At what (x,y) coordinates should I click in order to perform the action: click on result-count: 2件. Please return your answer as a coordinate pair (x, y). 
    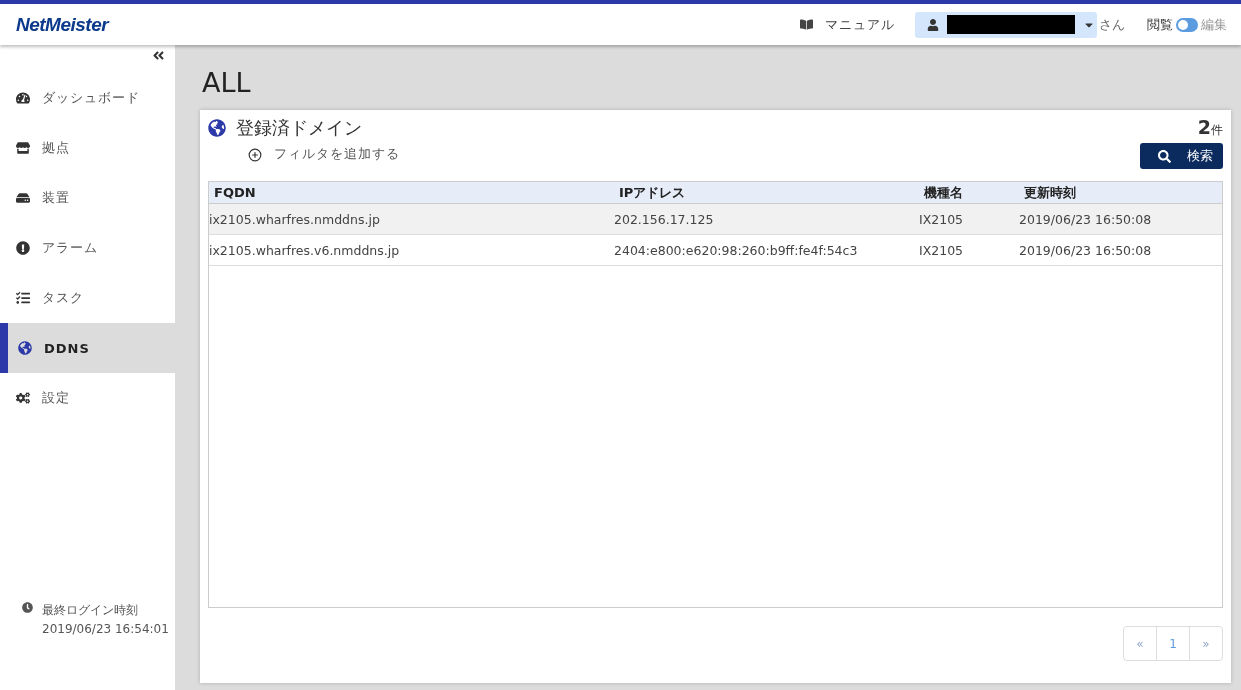
    Looking at the image, I should click on (1209, 127).